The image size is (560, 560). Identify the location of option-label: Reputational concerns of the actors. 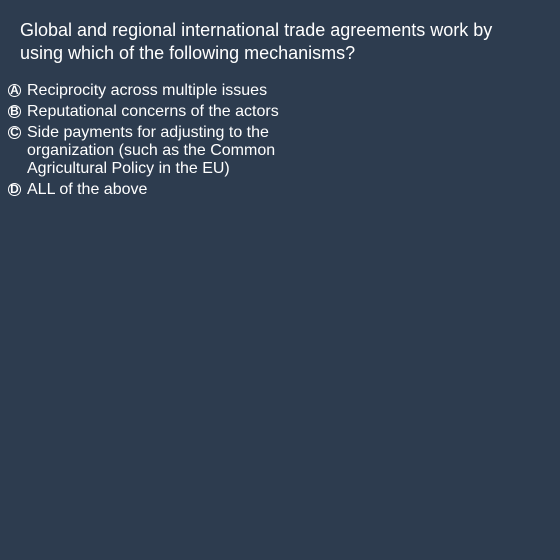
(153, 111).